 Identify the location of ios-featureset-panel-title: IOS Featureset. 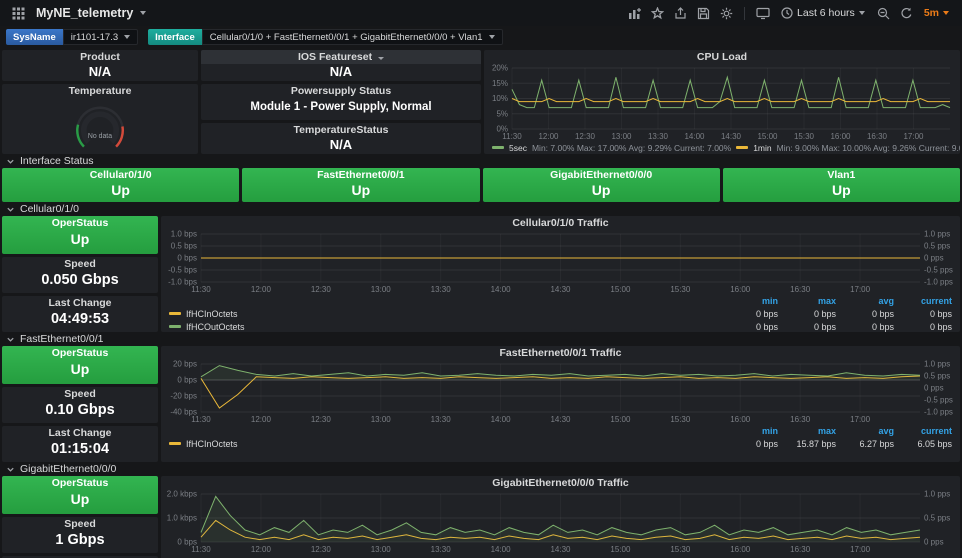
(341, 57).